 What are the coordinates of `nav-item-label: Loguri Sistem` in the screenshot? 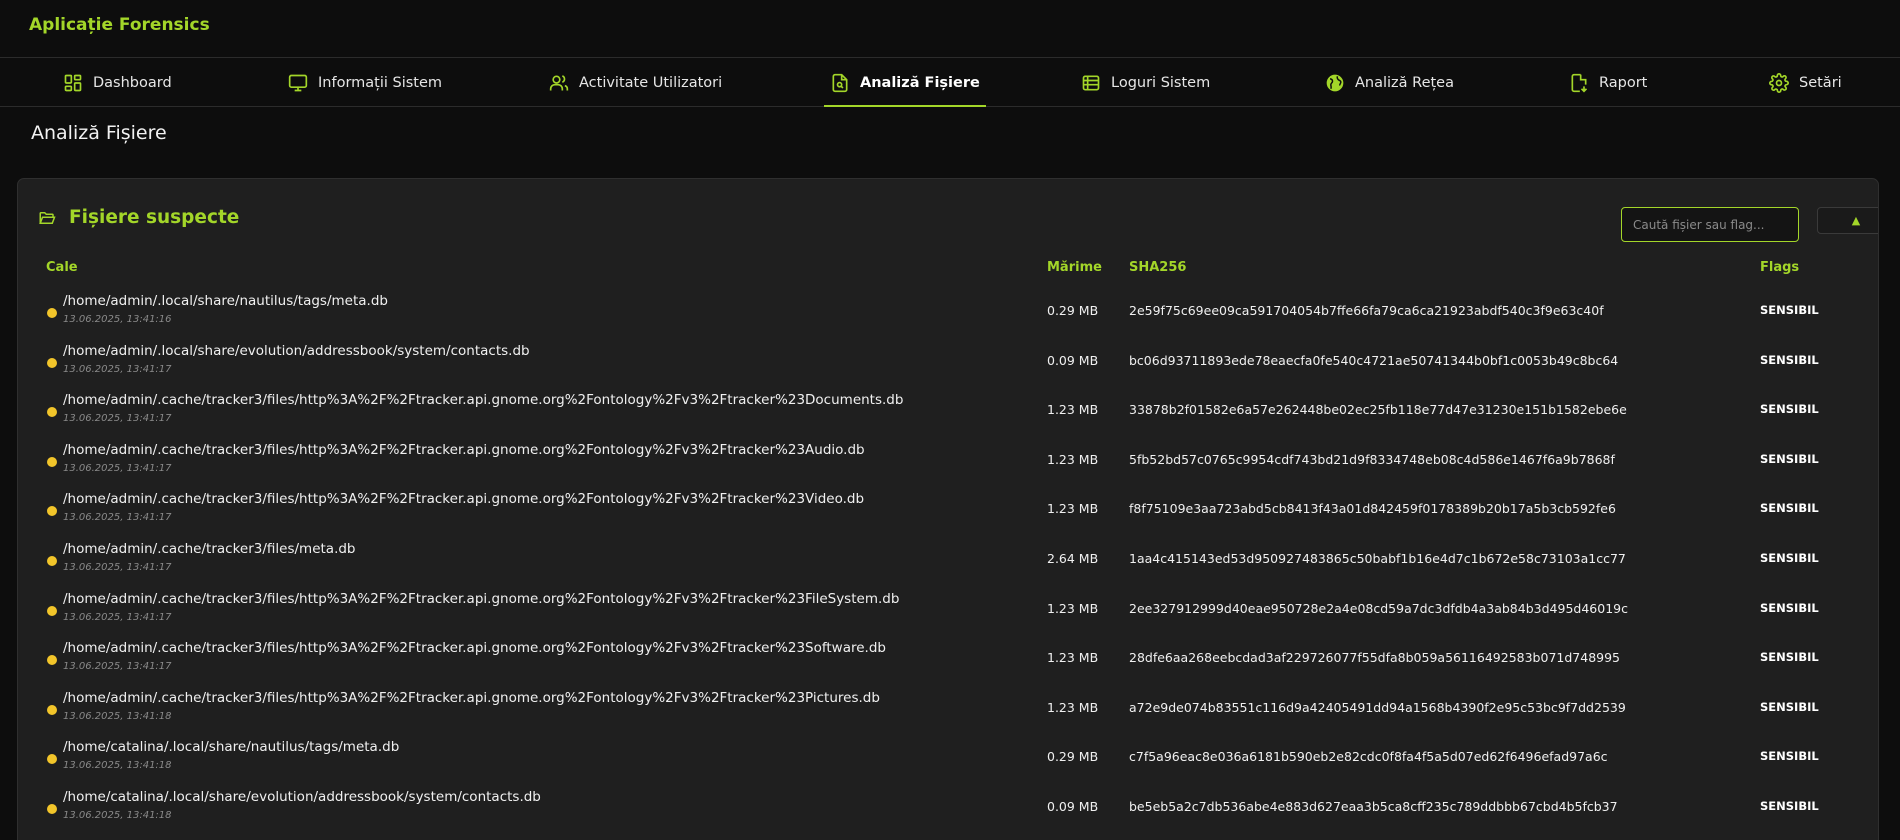 It's located at (1161, 82).